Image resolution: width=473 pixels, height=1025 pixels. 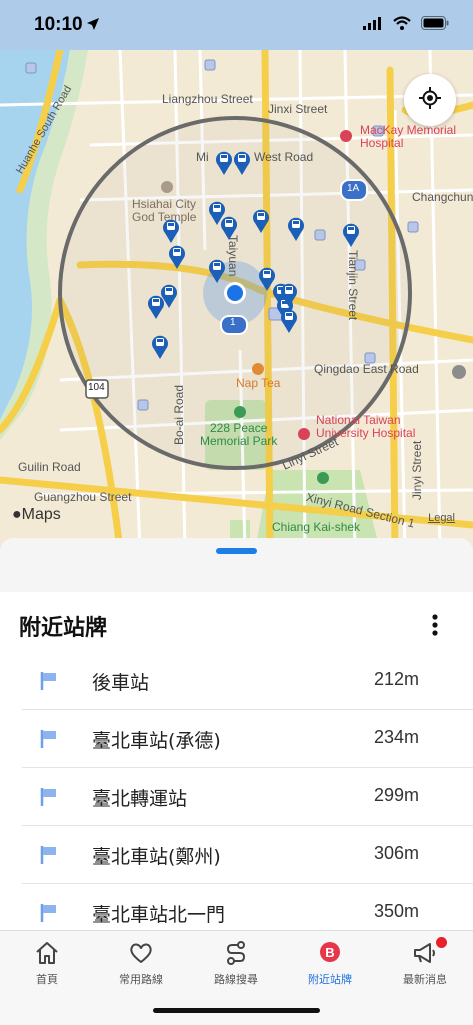 I want to click on tab-home: 首頁, so click(x=47, y=963).